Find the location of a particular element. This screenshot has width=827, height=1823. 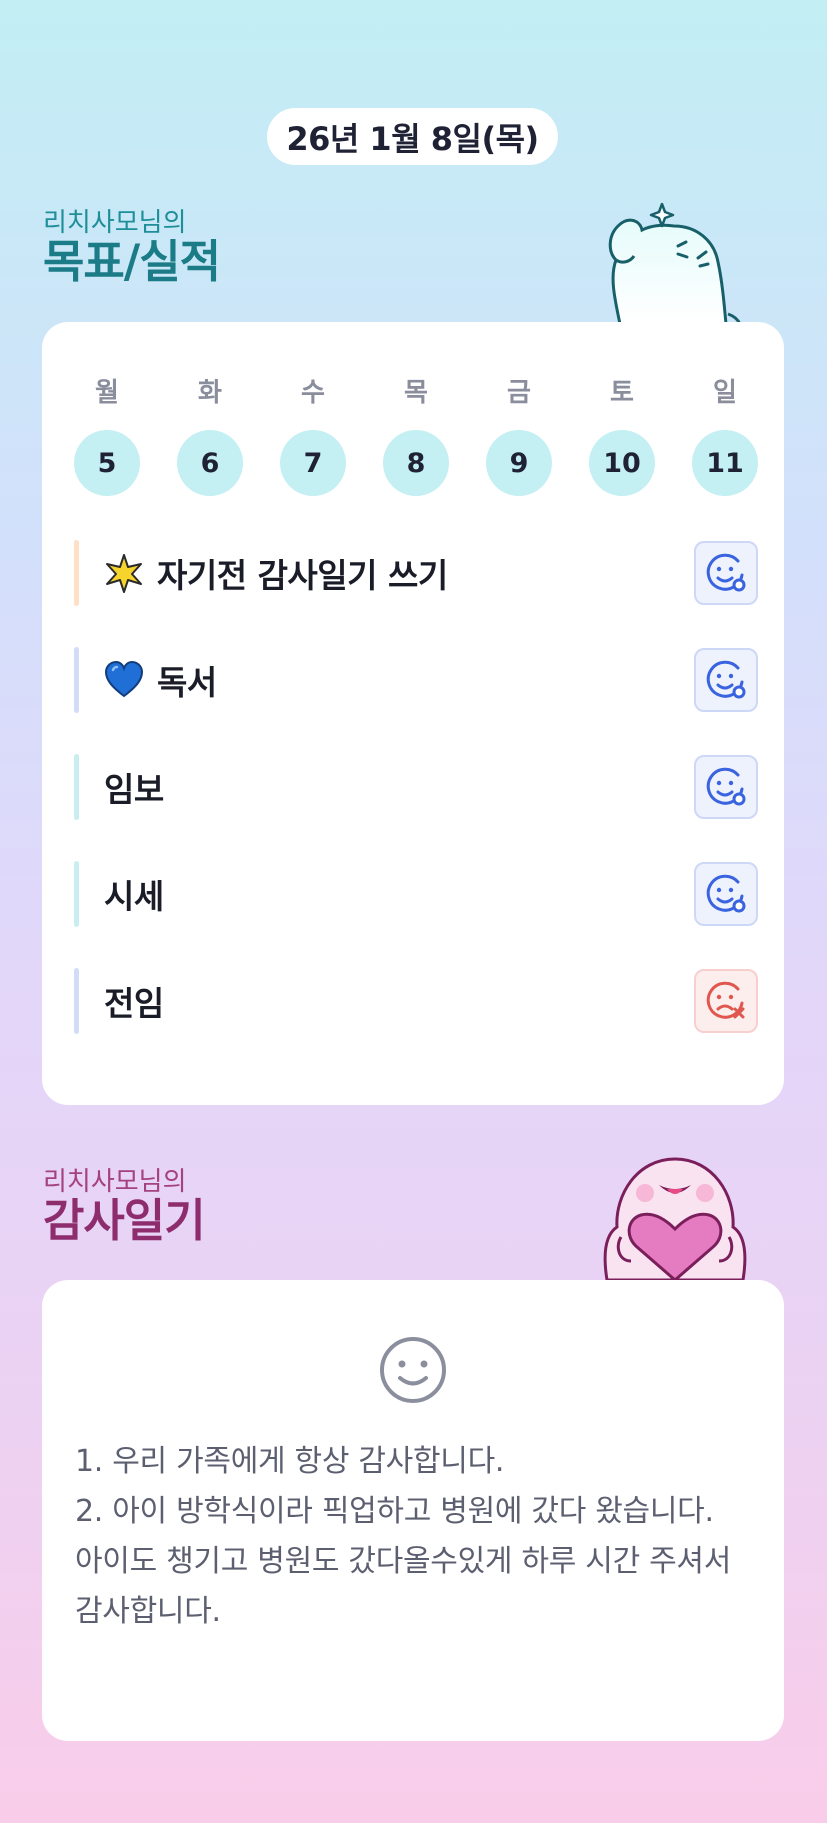

weekday-date: 8 is located at coordinates (416, 463).